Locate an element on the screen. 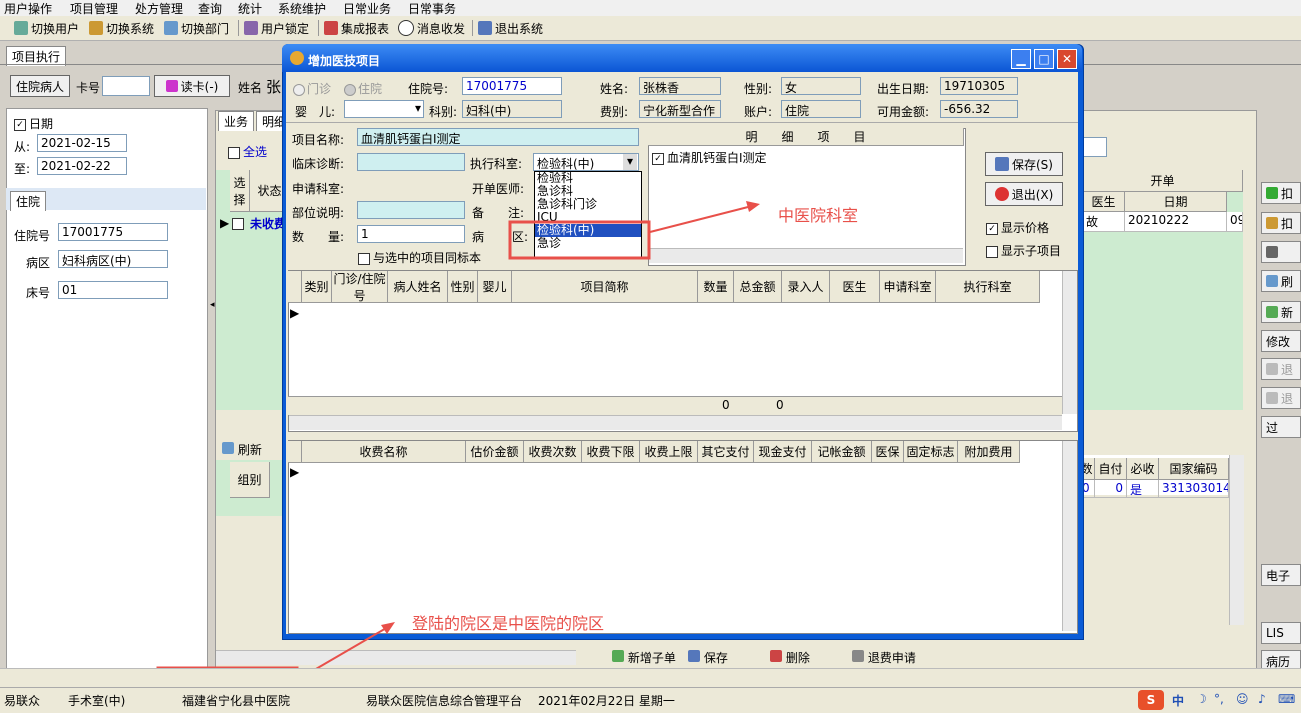 This screenshot has width=1301, height=713. ime-keyboard-icon: ⌨ is located at coordinates (1286, 699).